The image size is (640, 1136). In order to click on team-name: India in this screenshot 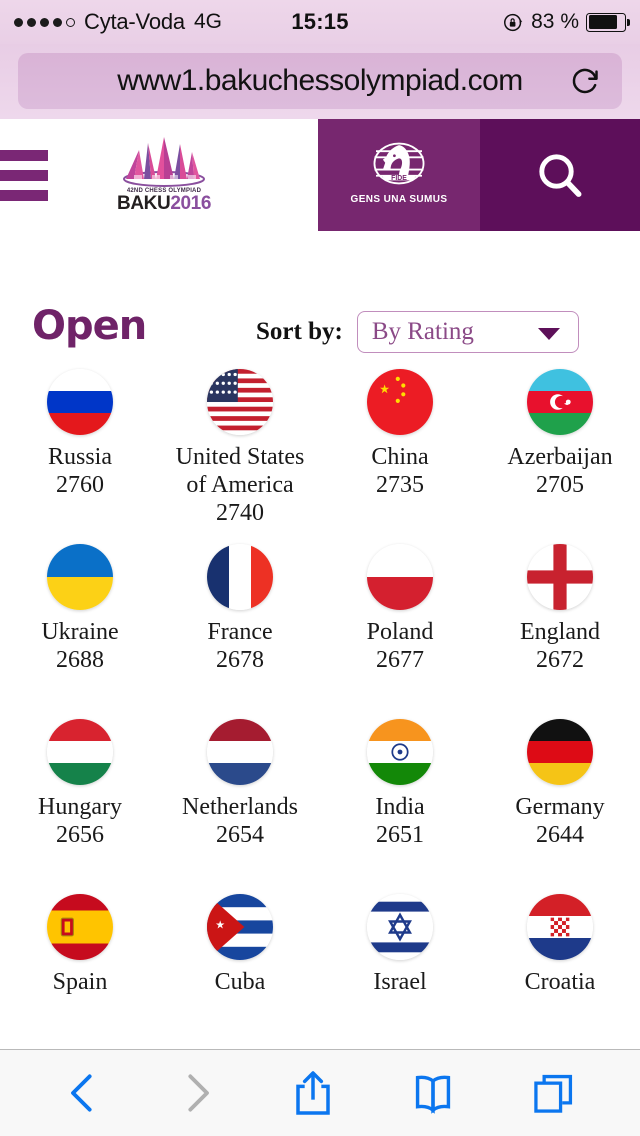, I will do `click(400, 807)`.